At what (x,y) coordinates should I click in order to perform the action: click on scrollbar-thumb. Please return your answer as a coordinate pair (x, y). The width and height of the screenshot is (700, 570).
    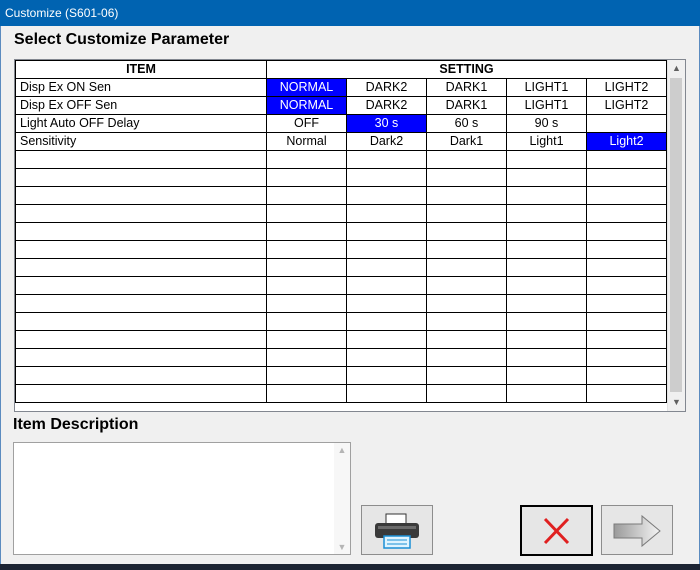
    Looking at the image, I should click on (676, 235).